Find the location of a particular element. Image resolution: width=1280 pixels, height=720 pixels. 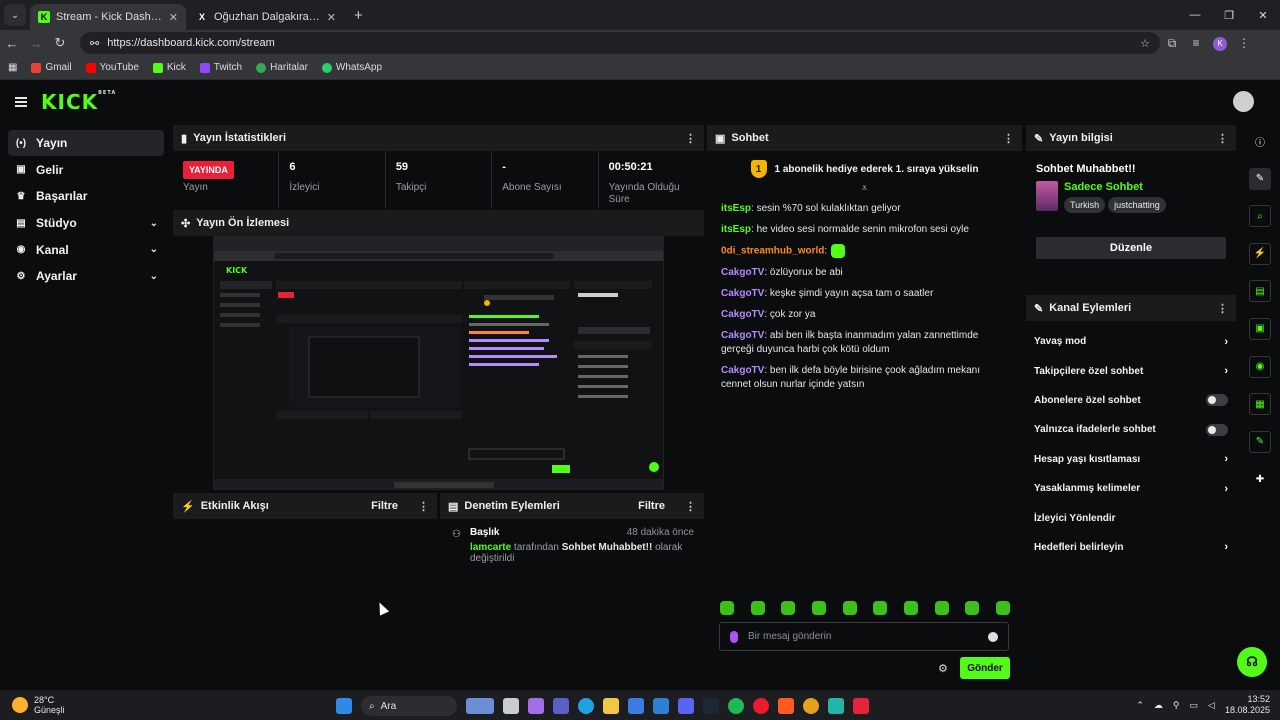

mic-icon: ⚲ is located at coordinates (1176, 705).